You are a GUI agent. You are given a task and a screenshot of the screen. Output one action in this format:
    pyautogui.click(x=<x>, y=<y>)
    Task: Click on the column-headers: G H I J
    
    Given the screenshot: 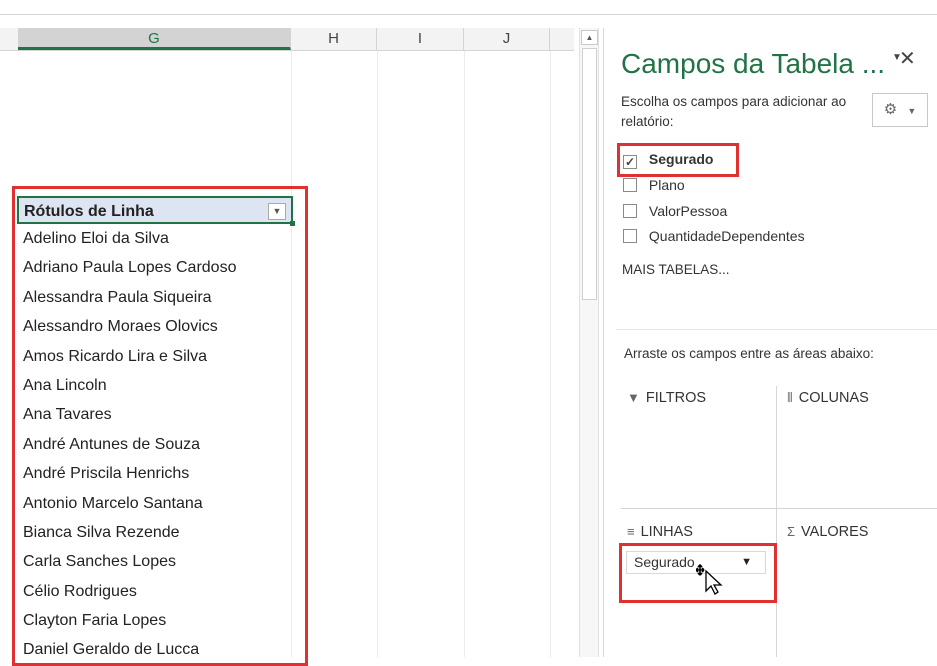 What is the action you would take?
    pyautogui.click(x=287, y=39)
    